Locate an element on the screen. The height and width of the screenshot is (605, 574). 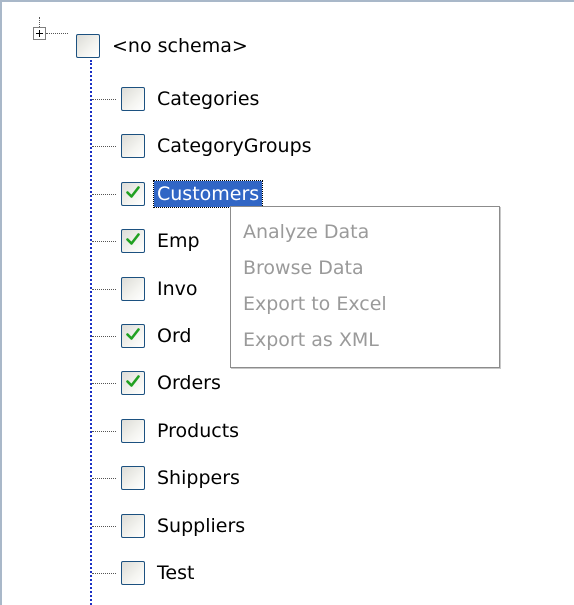
tree-item-invo: Invo is located at coordinates (161, 289).